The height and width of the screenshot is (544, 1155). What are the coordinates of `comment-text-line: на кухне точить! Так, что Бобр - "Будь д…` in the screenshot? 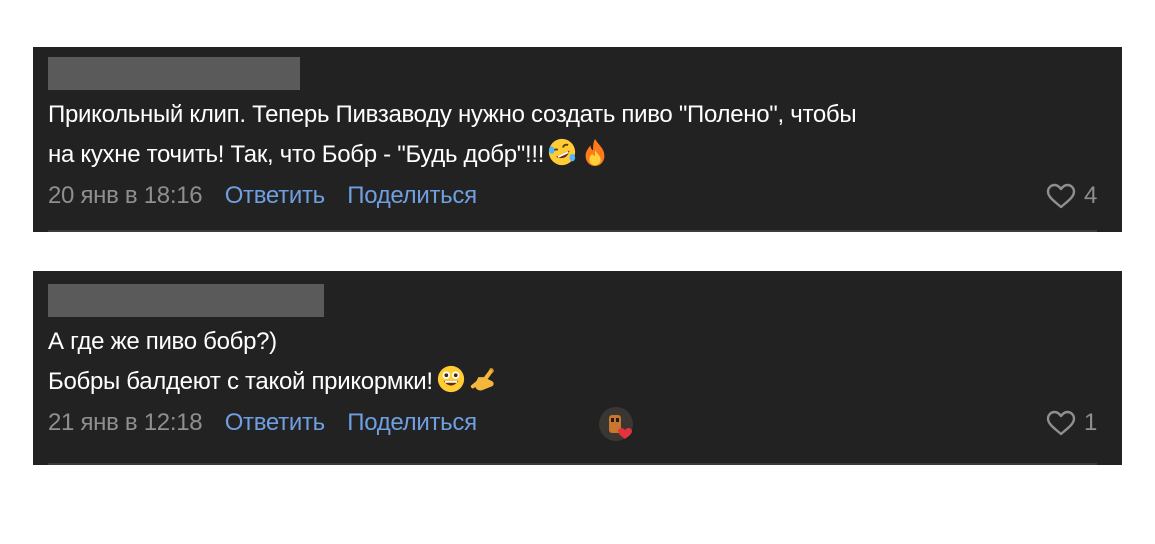 It's located at (565, 155).